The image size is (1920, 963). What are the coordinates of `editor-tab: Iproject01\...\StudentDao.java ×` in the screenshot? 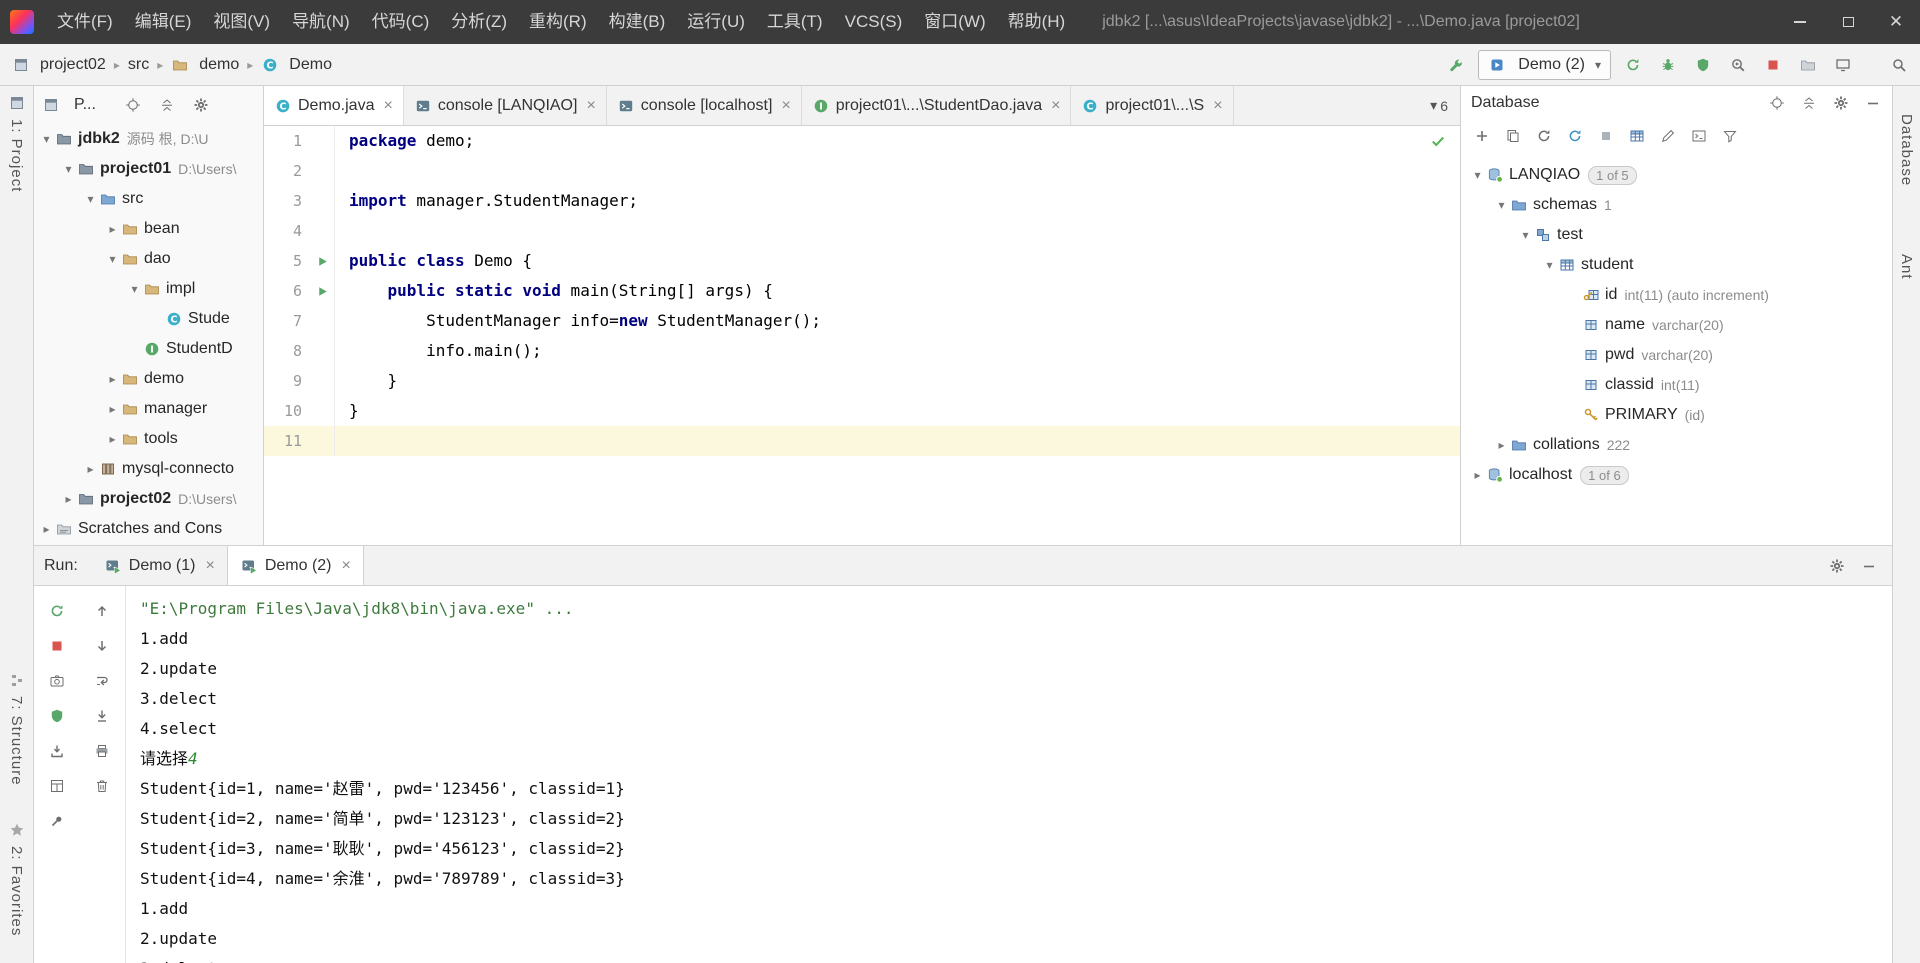 It's located at (937, 105).